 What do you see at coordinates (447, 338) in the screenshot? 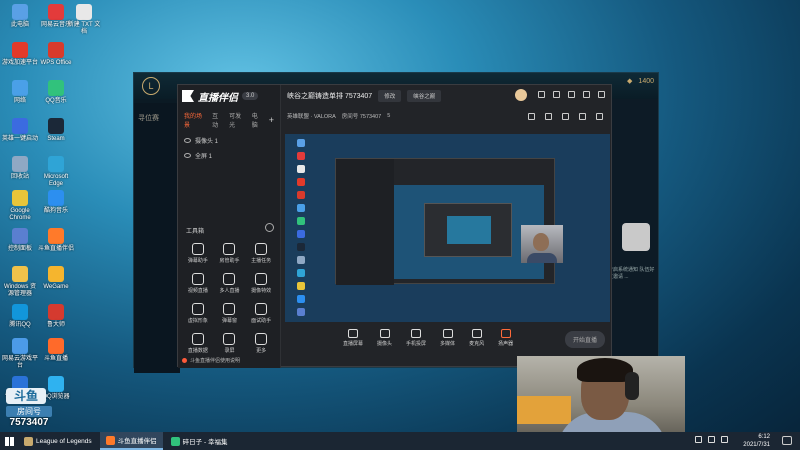
I see `media-button: 多媒体` at bounding box center [447, 338].